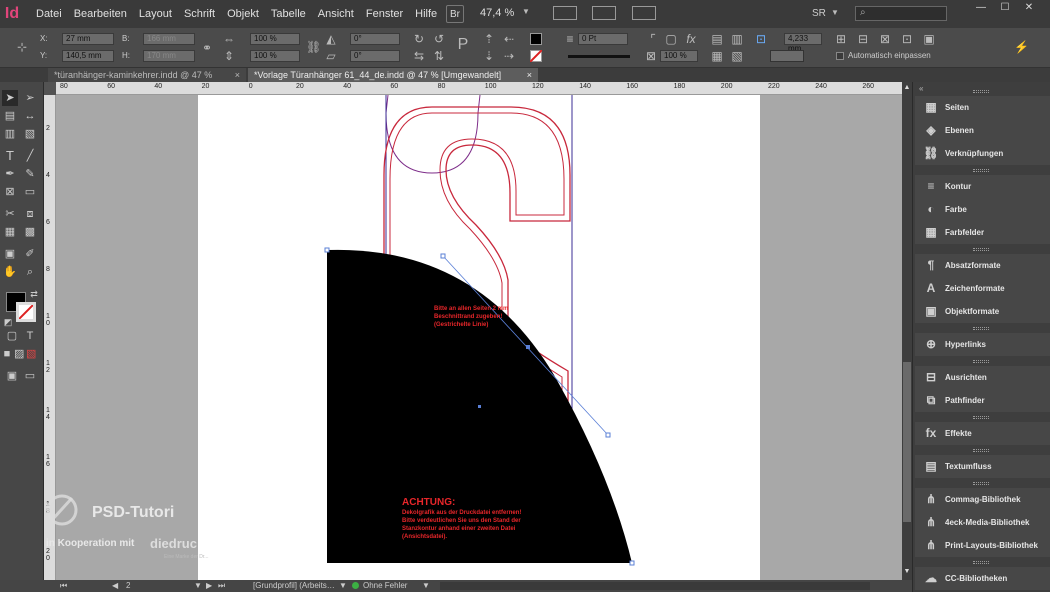 The image size is (1050, 592). I want to click on arrange-documents-icon, so click(644, 13).